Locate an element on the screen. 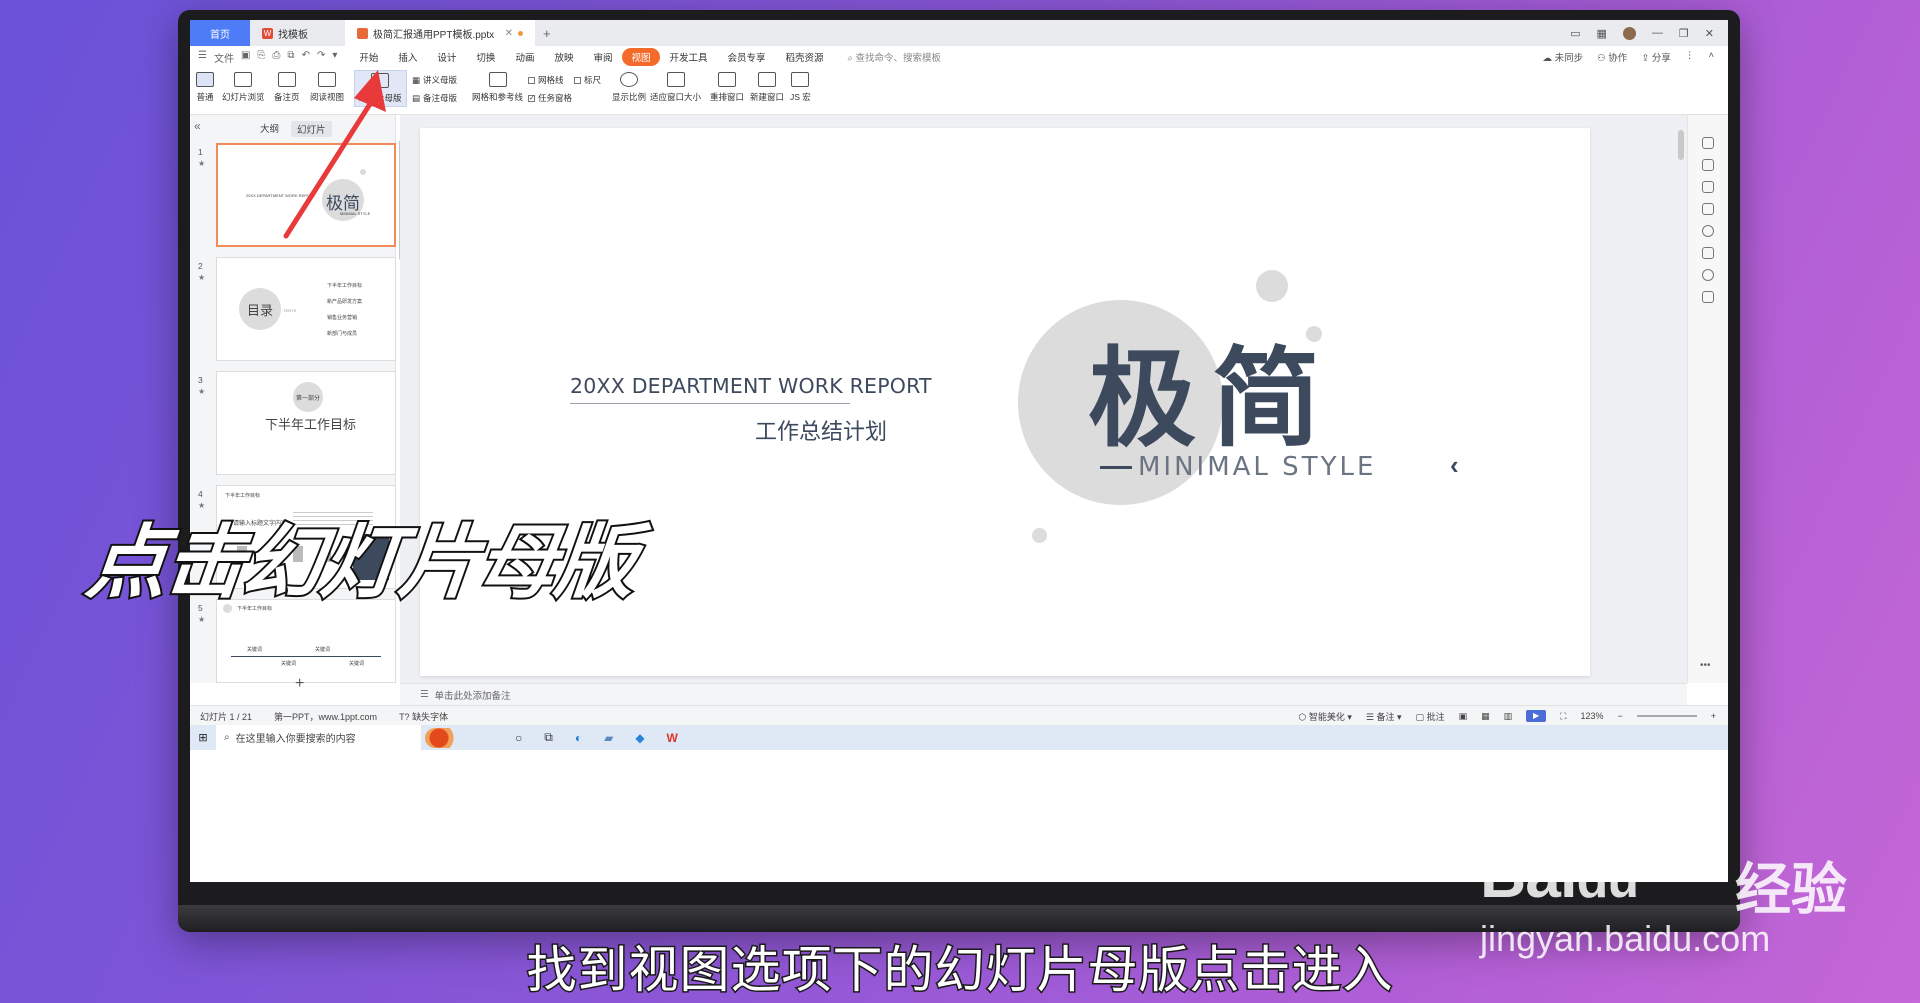 The image size is (1920, 1003). fit-window-button: 适应窗口大小 is located at coordinates (675, 87).